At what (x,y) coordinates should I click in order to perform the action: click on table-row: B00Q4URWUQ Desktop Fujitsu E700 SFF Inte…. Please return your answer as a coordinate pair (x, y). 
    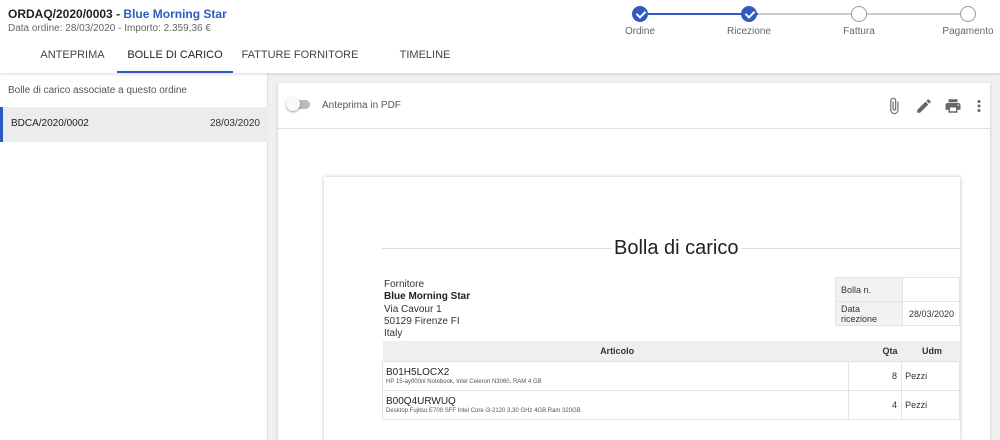
    Looking at the image, I should click on (670, 404).